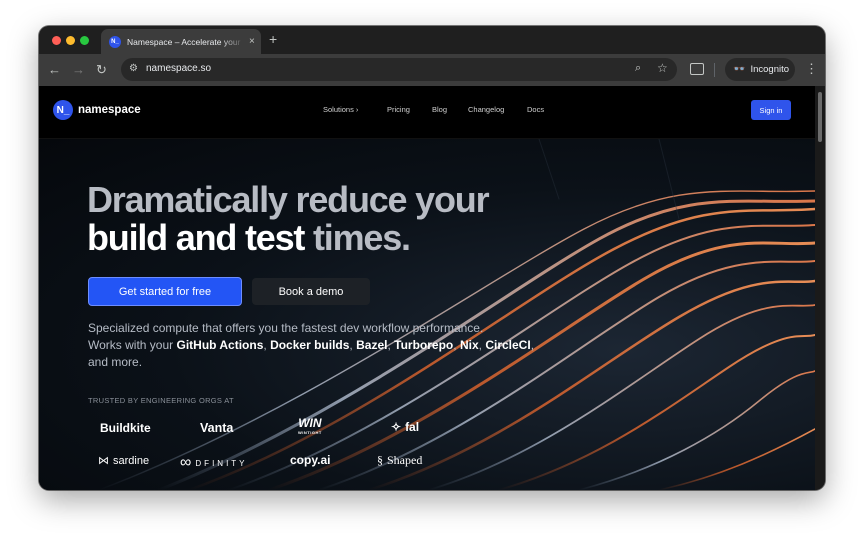 The height and width of the screenshot is (541, 864). I want to click on tool-github-actions: GitHub Actions, so click(220, 345).